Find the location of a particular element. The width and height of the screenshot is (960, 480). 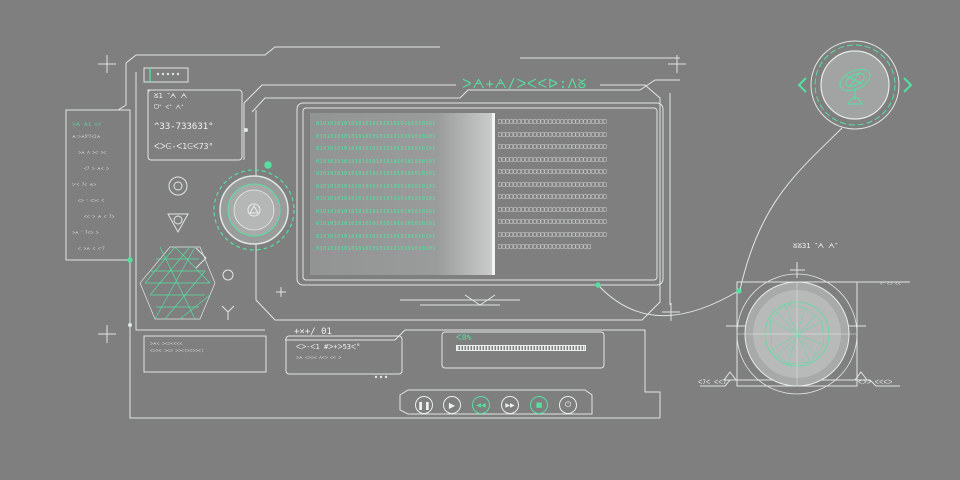

rewind-button: ◀◀ is located at coordinates (481, 405).